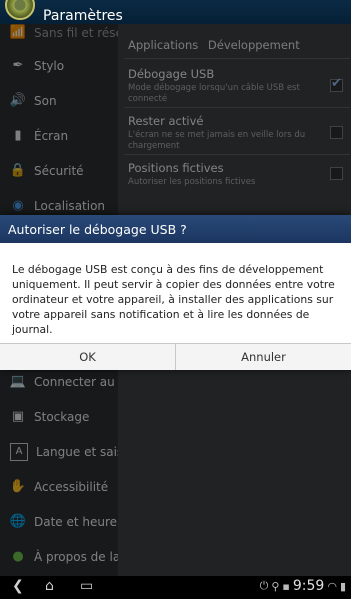 This screenshot has height=599, width=351. I want to click on home-icon: ⌂, so click(49, 586).